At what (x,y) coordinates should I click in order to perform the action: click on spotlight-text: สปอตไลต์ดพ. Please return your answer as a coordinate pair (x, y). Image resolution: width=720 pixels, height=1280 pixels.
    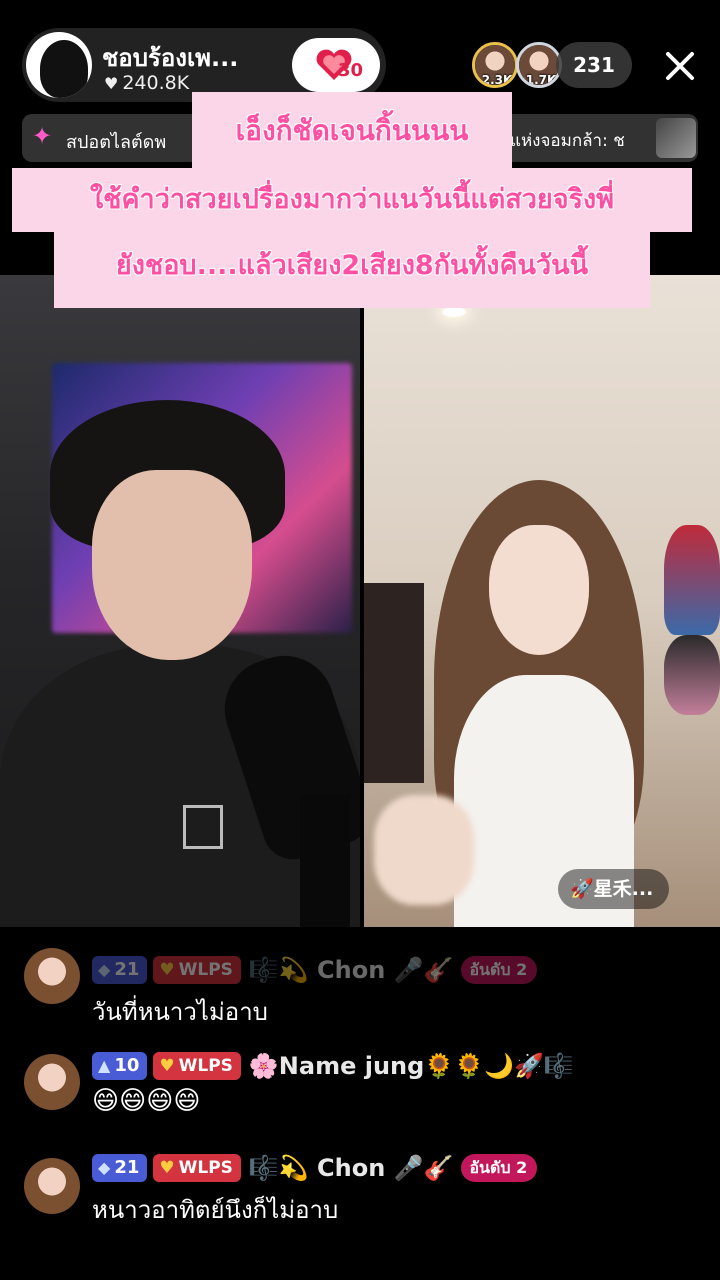
    Looking at the image, I should click on (116, 142).